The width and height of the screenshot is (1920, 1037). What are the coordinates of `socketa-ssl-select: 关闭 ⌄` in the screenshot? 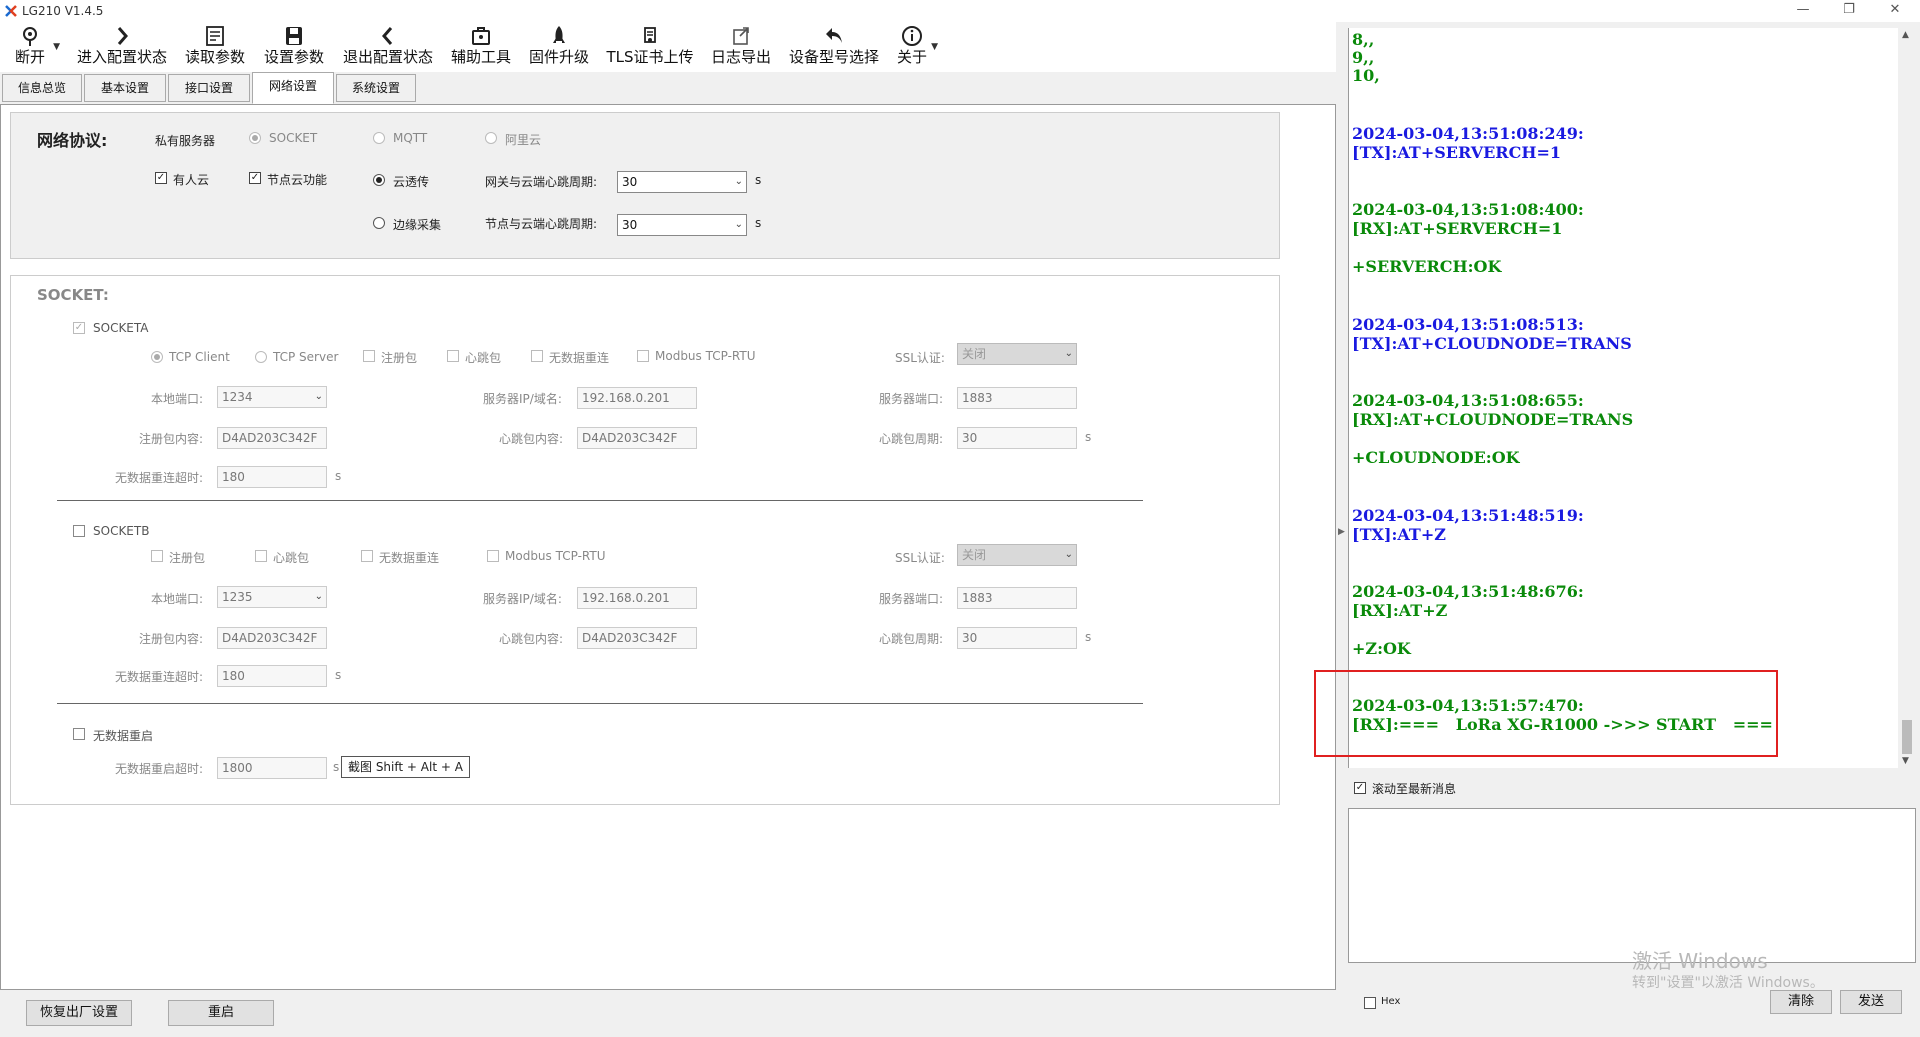 It's located at (1017, 354).